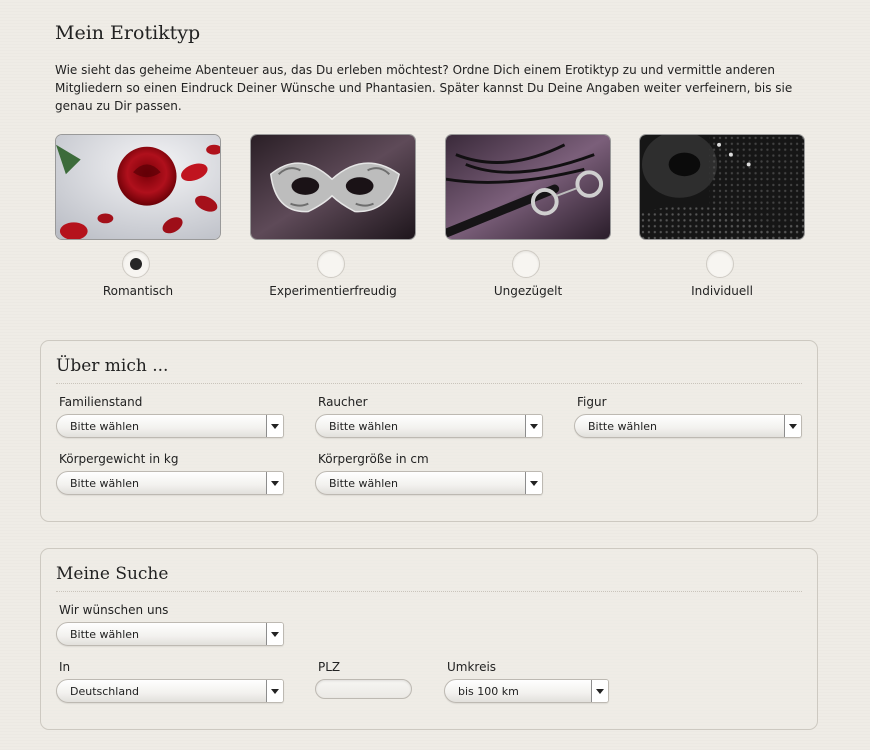 This screenshot has width=870, height=750. What do you see at coordinates (363, 689) in the screenshot?
I see `plz-input` at bounding box center [363, 689].